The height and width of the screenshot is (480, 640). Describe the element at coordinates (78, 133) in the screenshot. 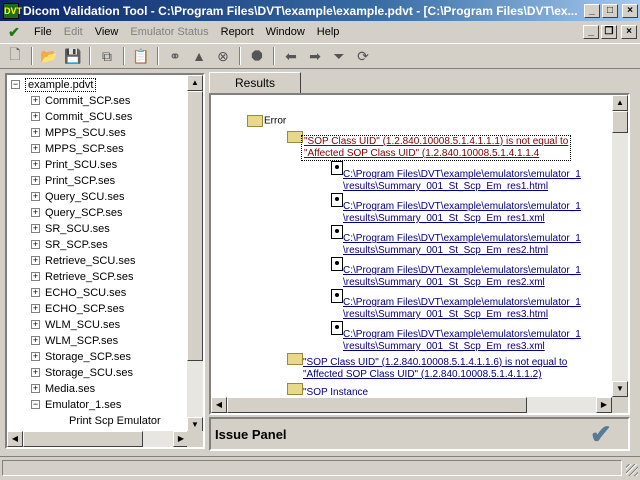

I see `tree-item: + MPPS_SCU.ses` at that location.